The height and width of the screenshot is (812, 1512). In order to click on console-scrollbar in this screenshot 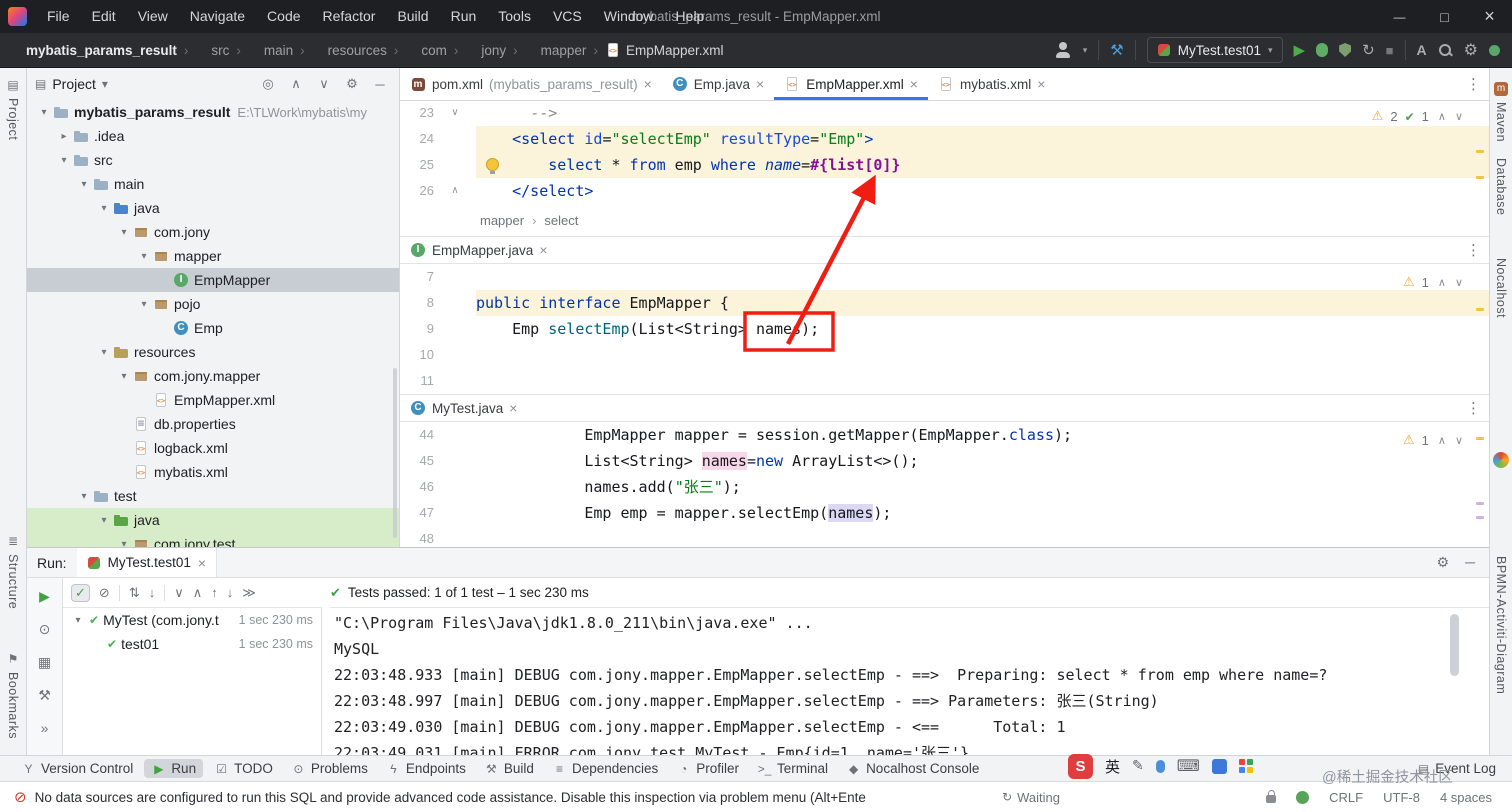, I will do `click(1454, 645)`.